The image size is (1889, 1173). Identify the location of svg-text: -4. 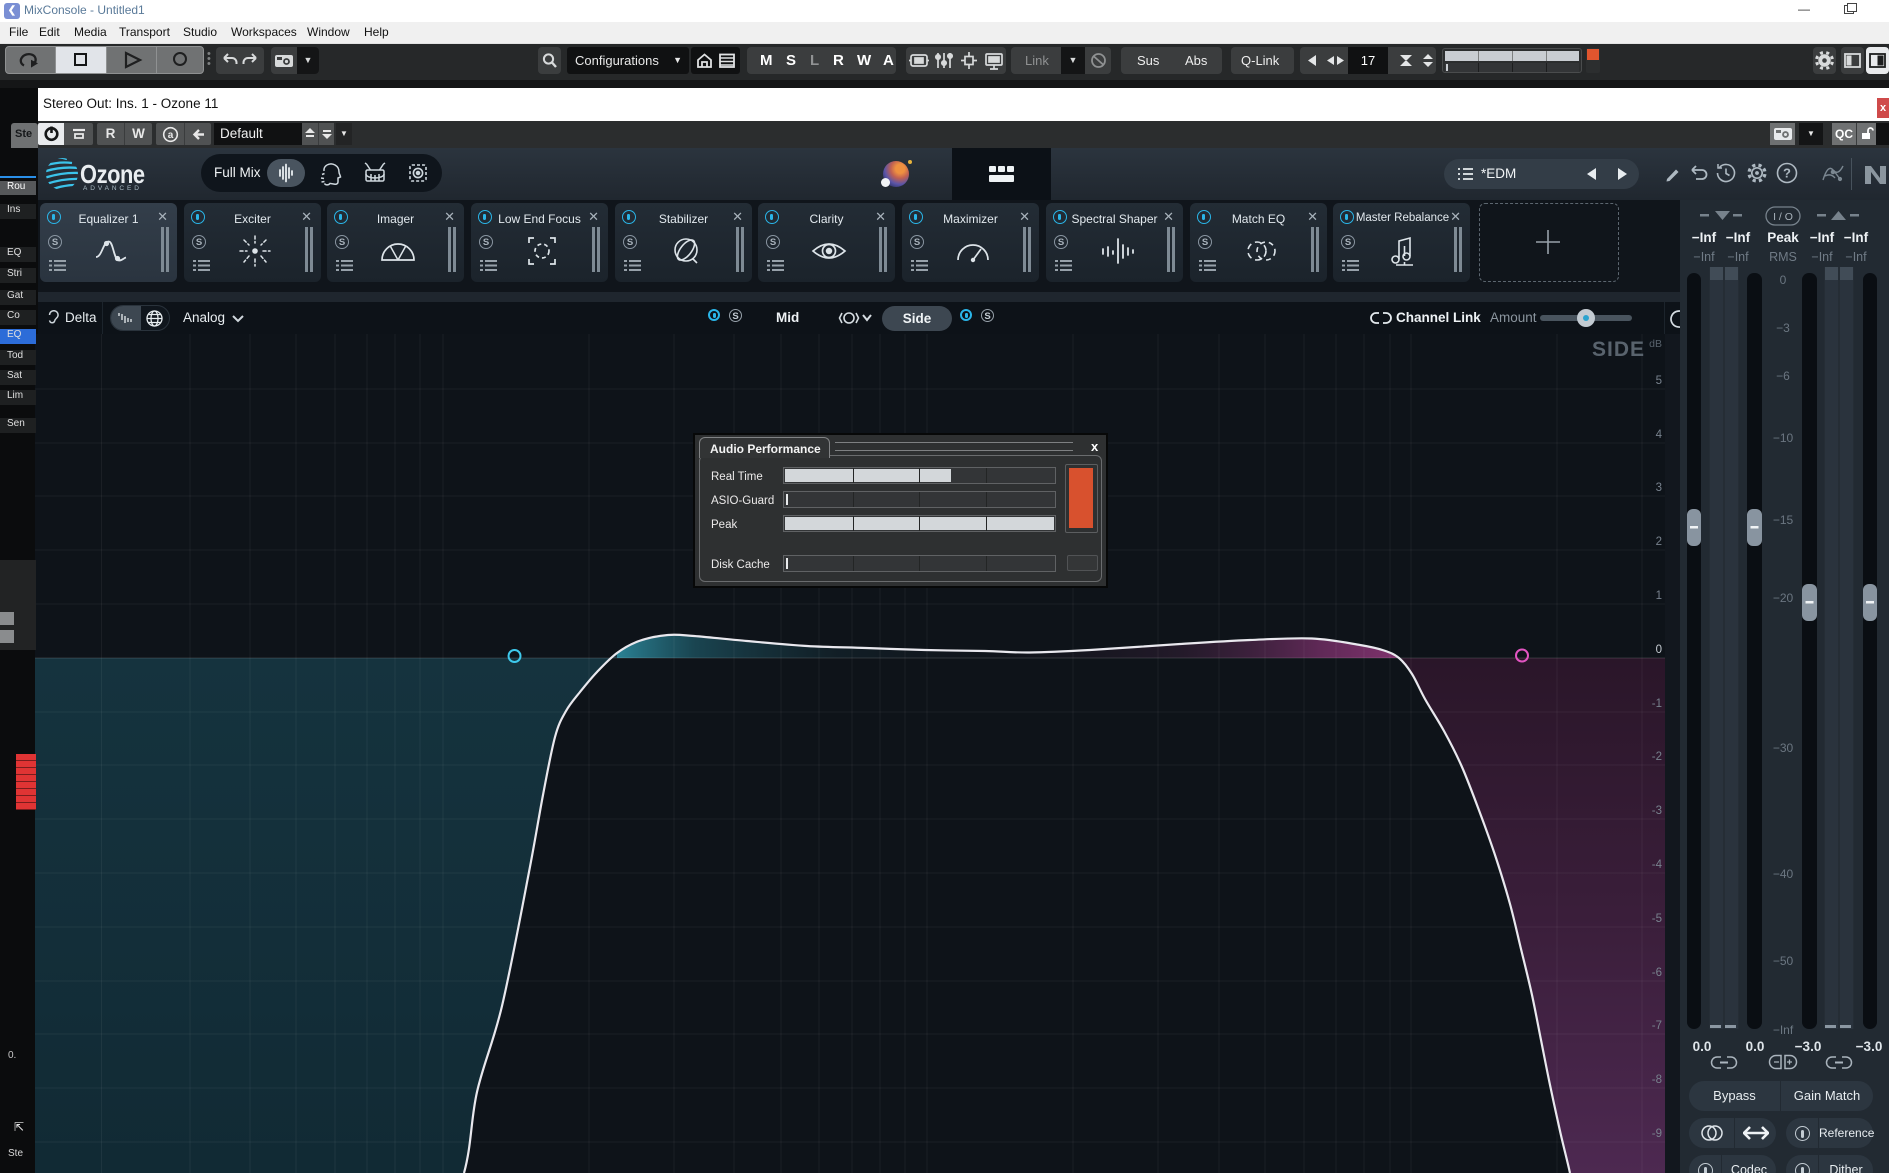
(1657, 865).